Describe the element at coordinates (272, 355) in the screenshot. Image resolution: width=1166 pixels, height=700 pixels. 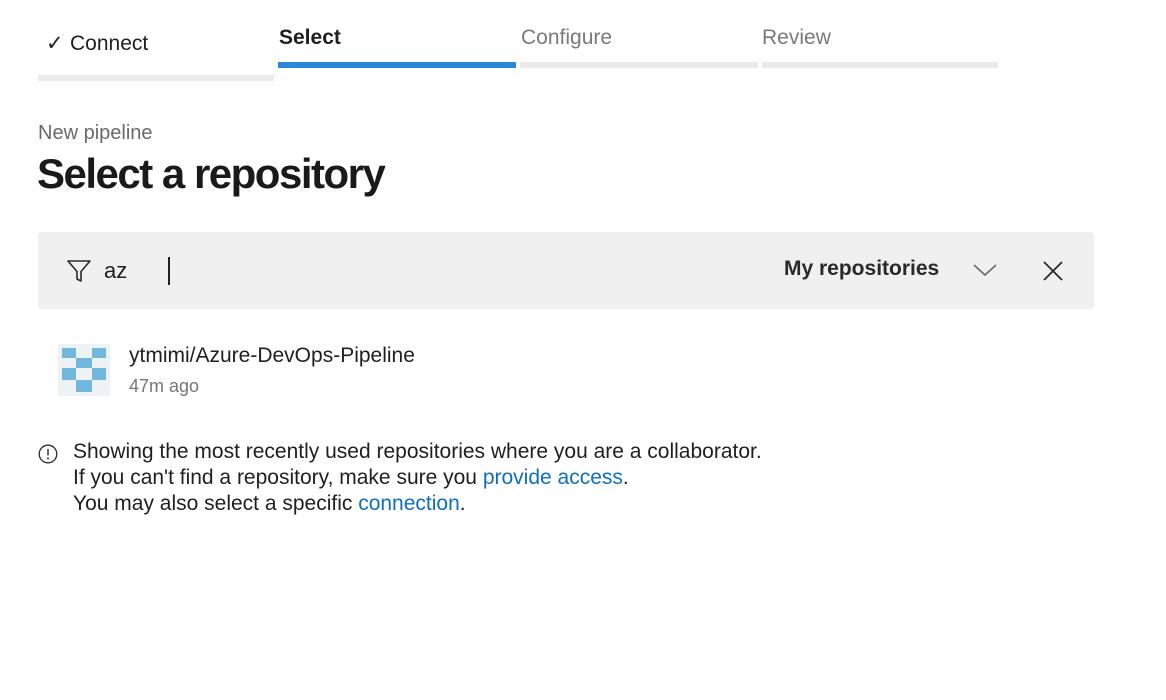
I see `repository-name: ytmimi/Azure-DevOps-Pipeline` at that location.